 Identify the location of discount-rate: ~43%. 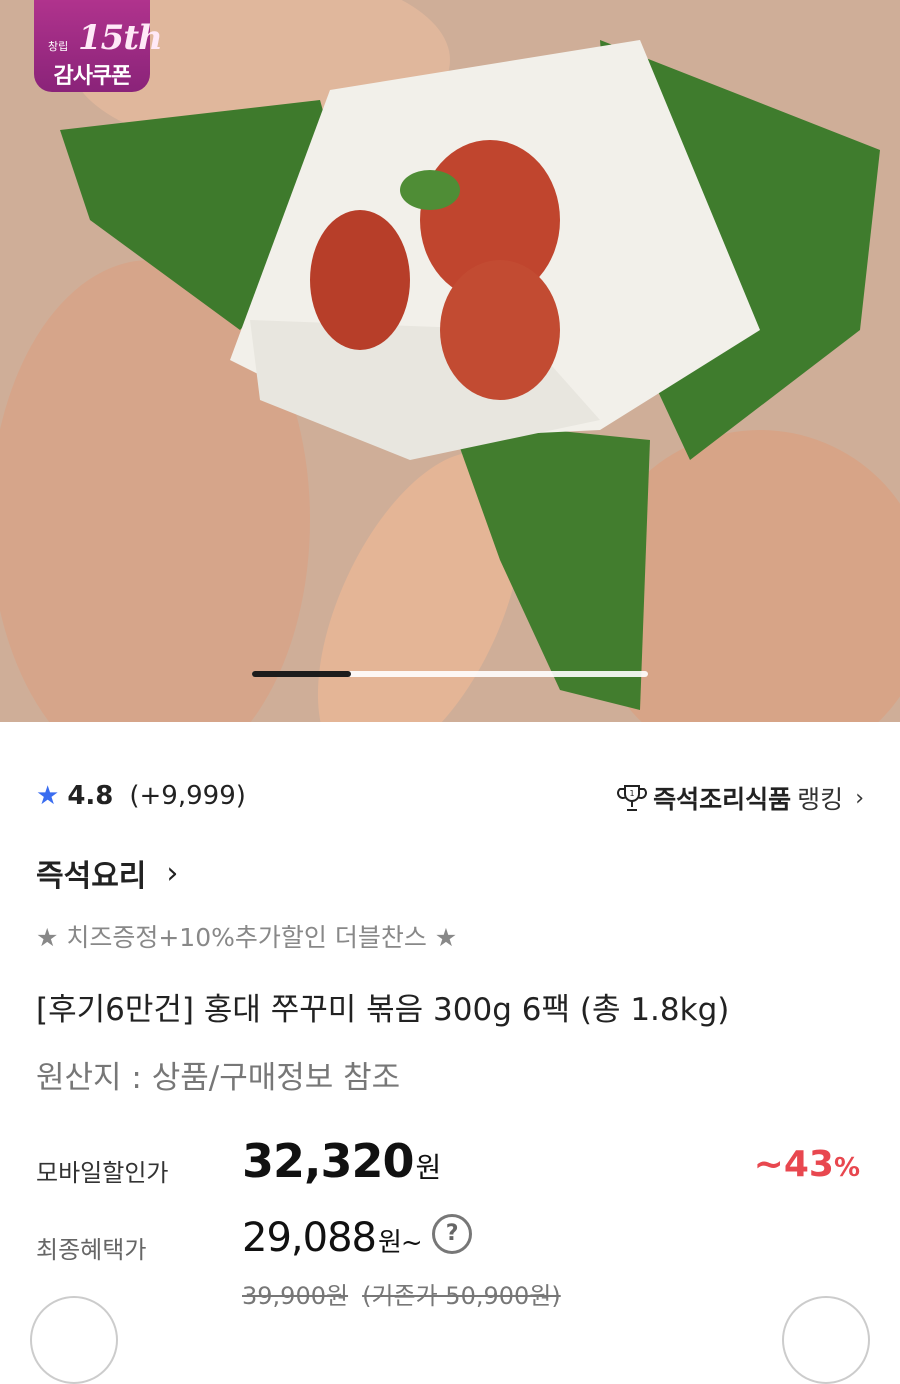
(807, 1164).